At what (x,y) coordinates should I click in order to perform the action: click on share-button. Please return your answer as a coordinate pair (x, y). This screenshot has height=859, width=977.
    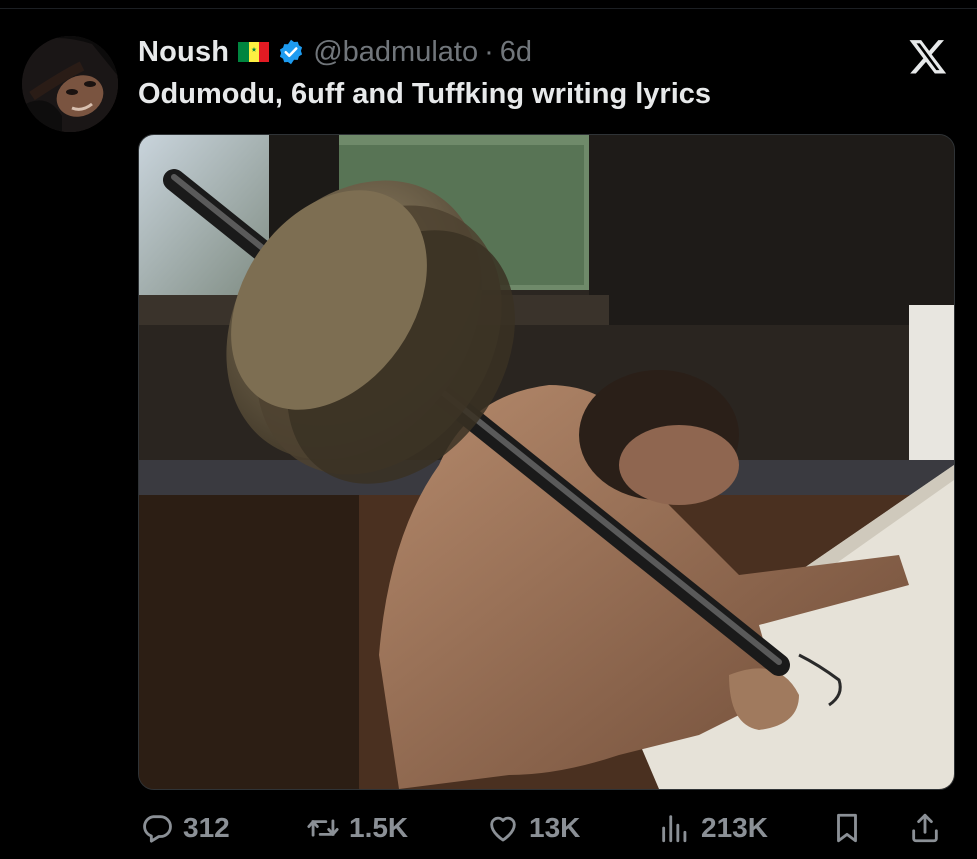
    Looking at the image, I should click on (925, 828).